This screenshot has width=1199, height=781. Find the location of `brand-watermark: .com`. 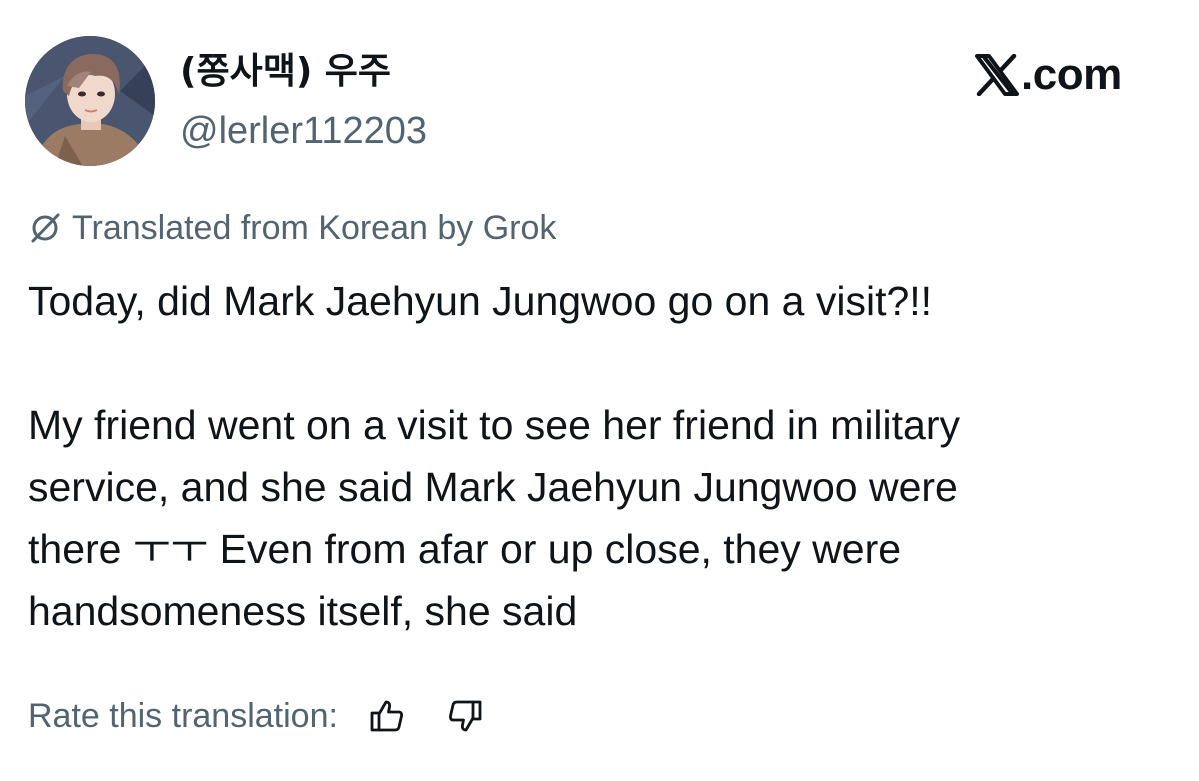

brand-watermark: .com is located at coordinates (1048, 75).